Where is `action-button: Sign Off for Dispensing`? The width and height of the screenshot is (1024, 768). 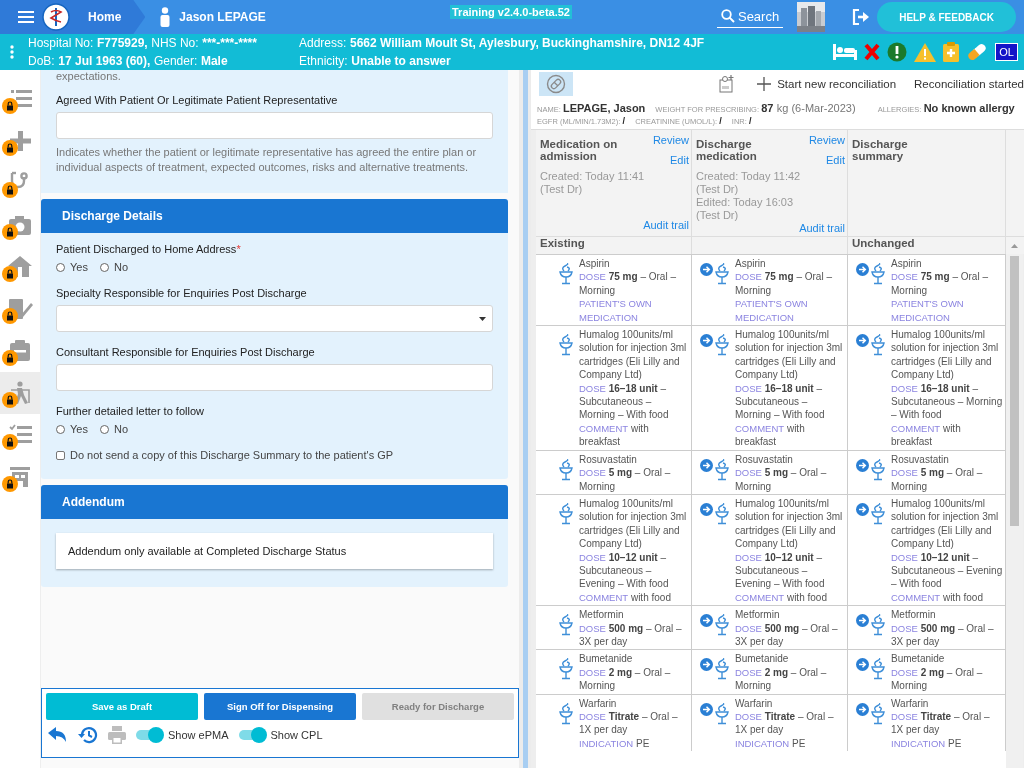 action-button: Sign Off for Dispensing is located at coordinates (280, 706).